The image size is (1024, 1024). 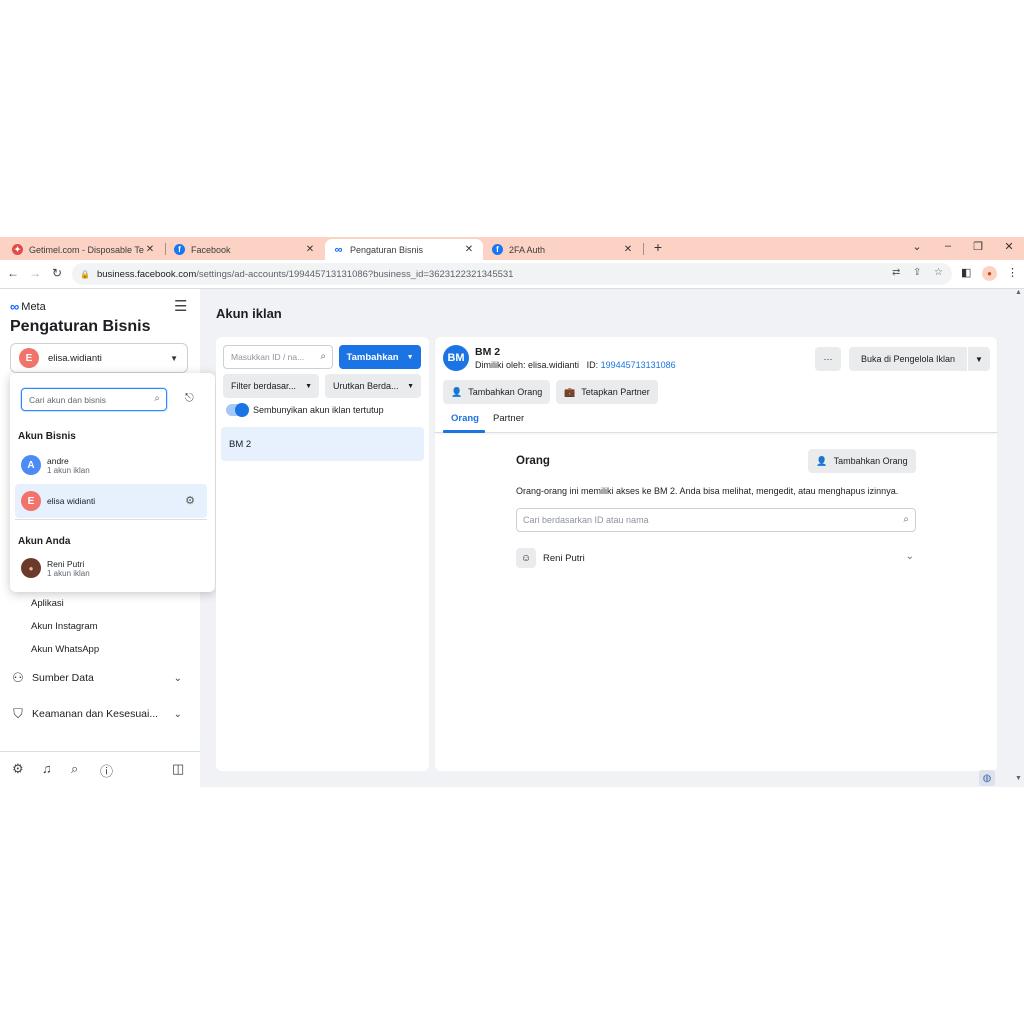 What do you see at coordinates (373, 386) in the screenshot?
I see `sort-dropdown: Urutkan Berda... ▼` at bounding box center [373, 386].